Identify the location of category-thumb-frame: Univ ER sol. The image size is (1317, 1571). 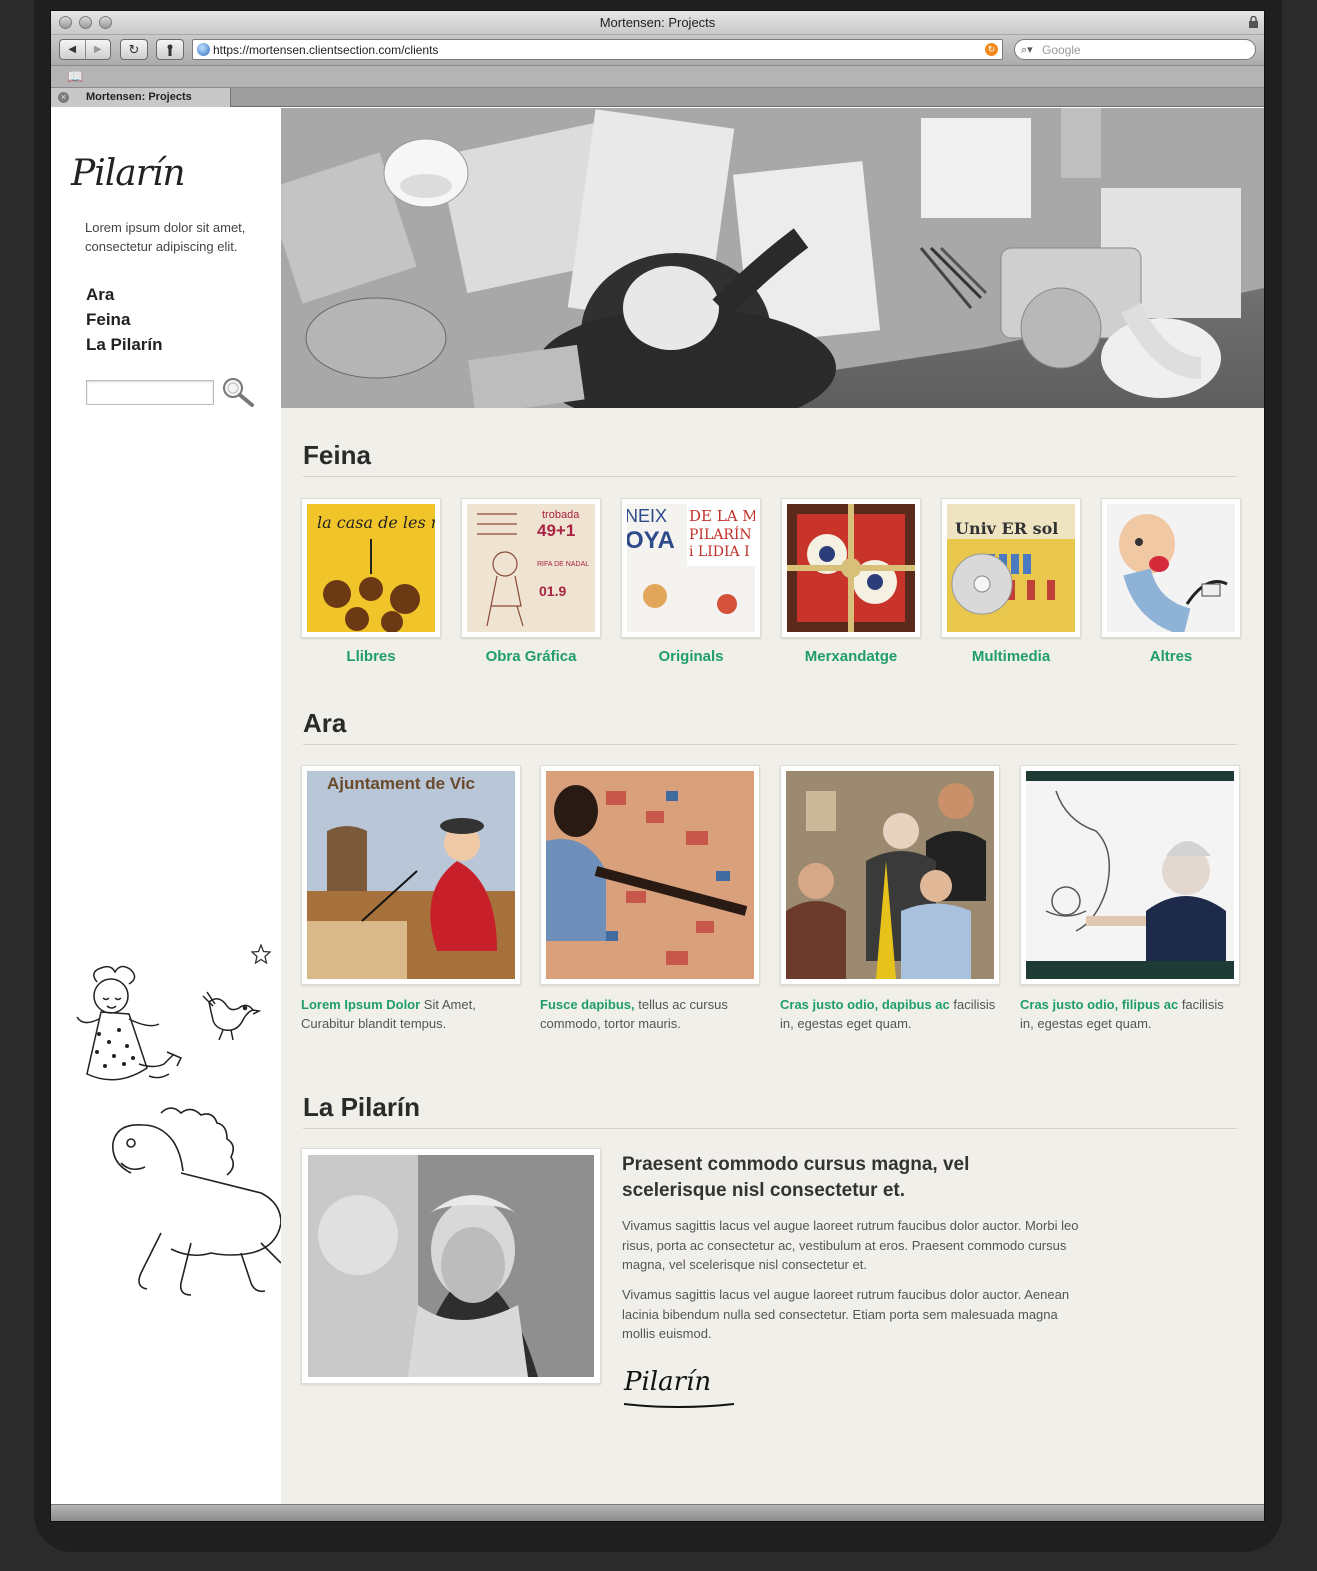
(1011, 568).